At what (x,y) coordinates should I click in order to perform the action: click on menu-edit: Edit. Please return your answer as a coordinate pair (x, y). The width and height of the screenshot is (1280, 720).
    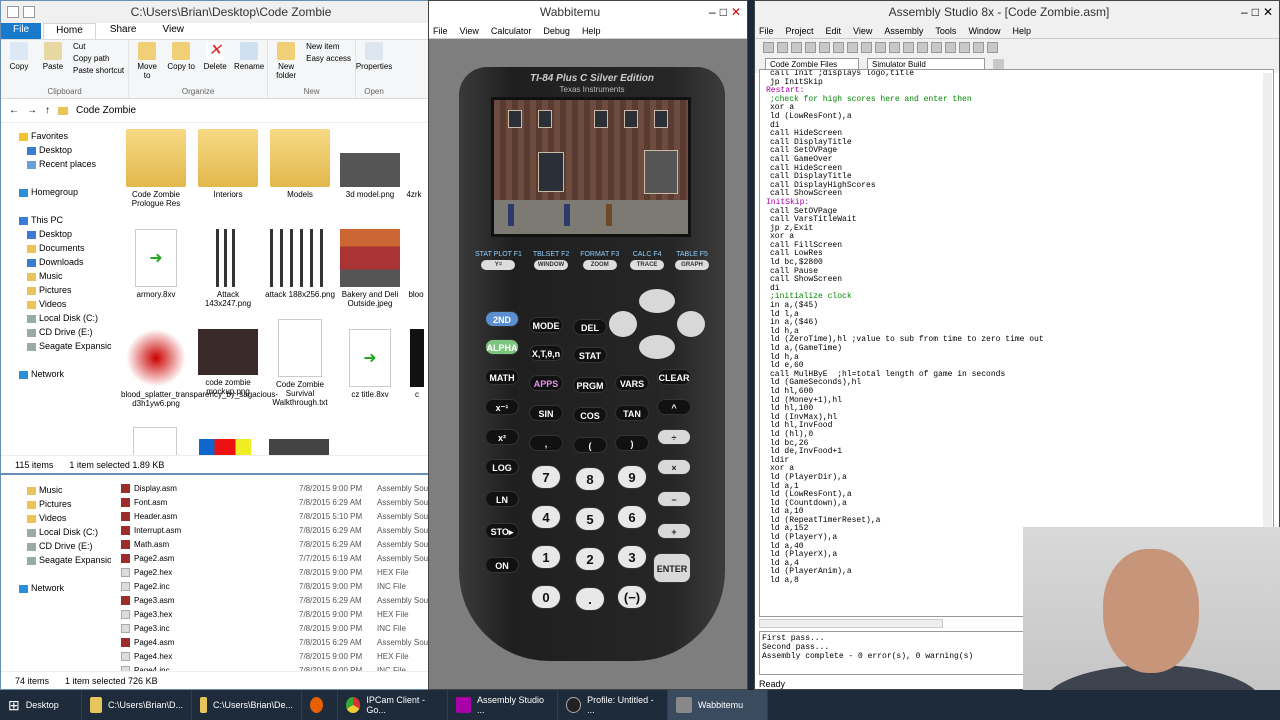
    Looking at the image, I should click on (834, 31).